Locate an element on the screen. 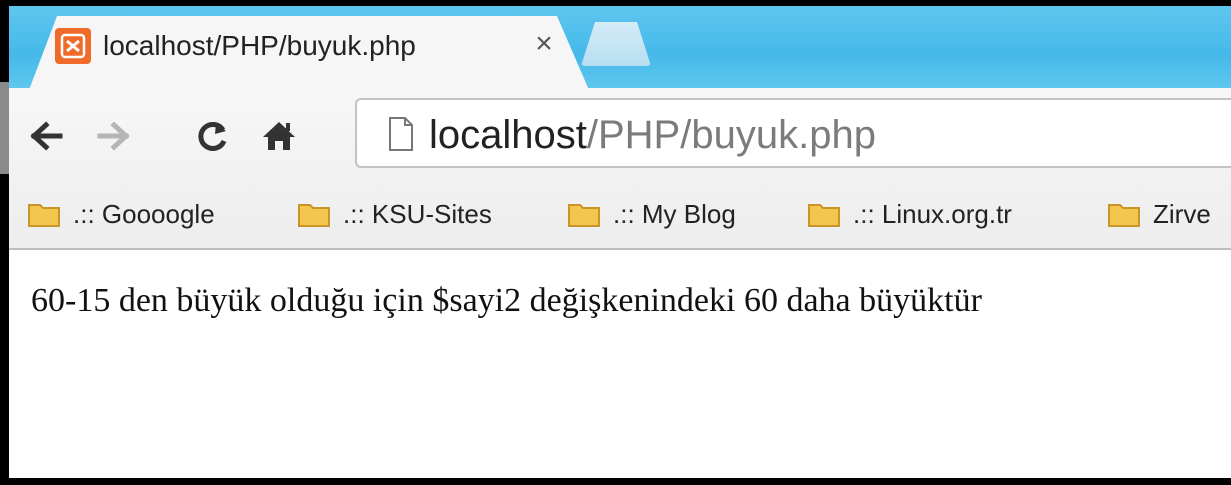 The height and width of the screenshot is (485, 1231). background-window-edge is located at coordinates (4, 128).